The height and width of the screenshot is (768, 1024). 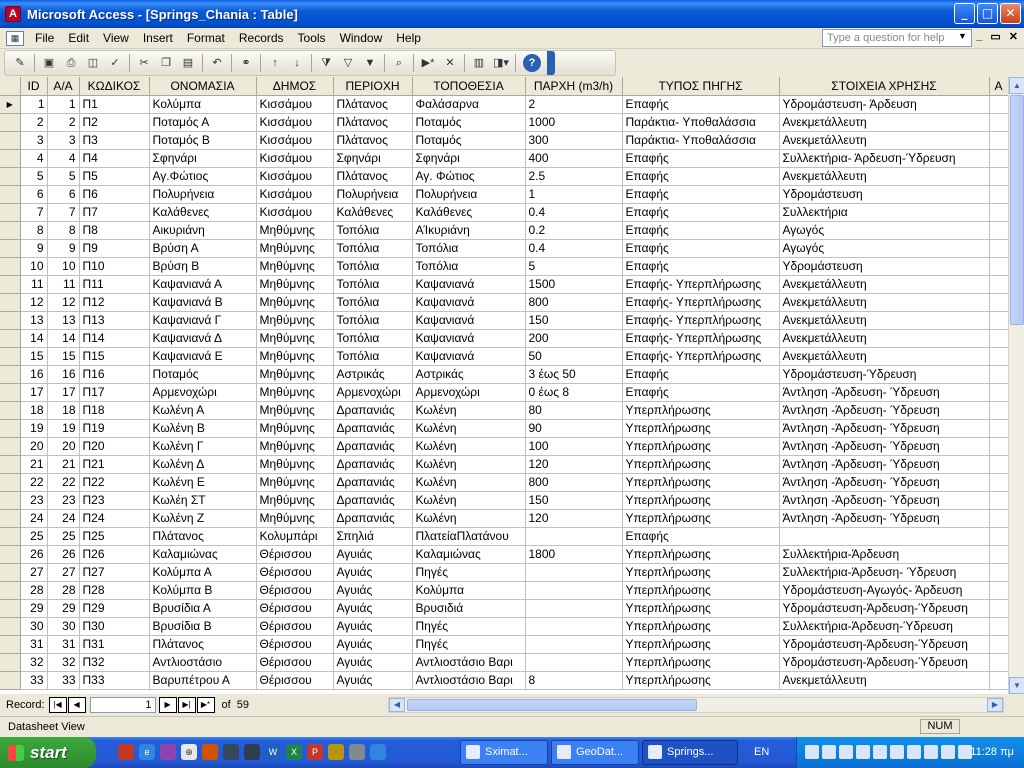 I want to click on cell-location: Πολυρήνεια, so click(x=469, y=194).